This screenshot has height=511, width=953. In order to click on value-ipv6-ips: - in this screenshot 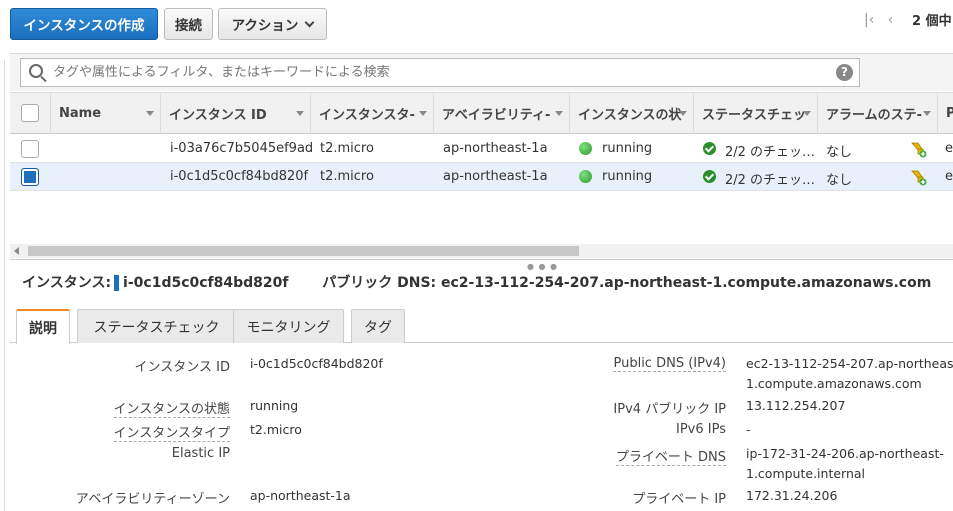, I will do `click(748, 429)`.